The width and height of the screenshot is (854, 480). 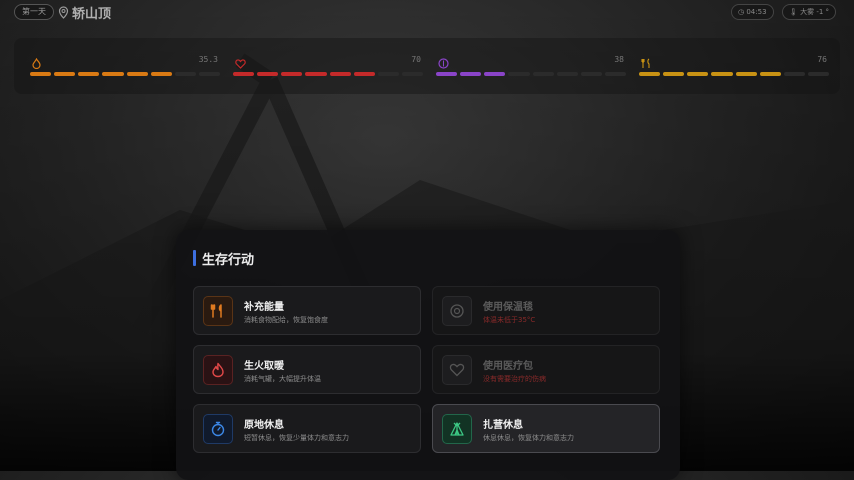 I want to click on top-bar: 第一天 轿山顶 ◷ 04:53 🌡︎ 大雾 -1 °, so click(x=427, y=12).